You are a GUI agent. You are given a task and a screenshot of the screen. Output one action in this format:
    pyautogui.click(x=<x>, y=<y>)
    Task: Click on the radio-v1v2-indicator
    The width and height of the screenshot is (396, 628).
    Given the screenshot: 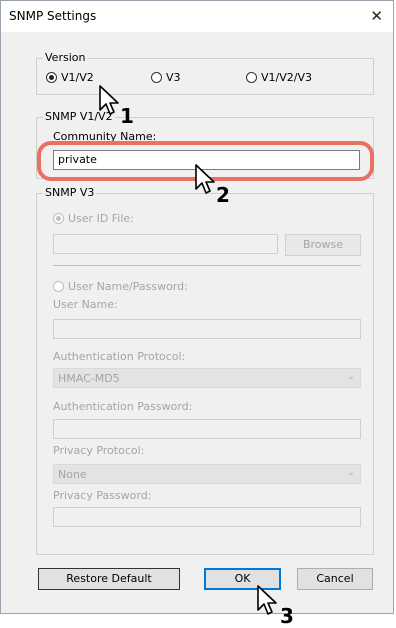 What is the action you would take?
    pyautogui.click(x=51, y=77)
    